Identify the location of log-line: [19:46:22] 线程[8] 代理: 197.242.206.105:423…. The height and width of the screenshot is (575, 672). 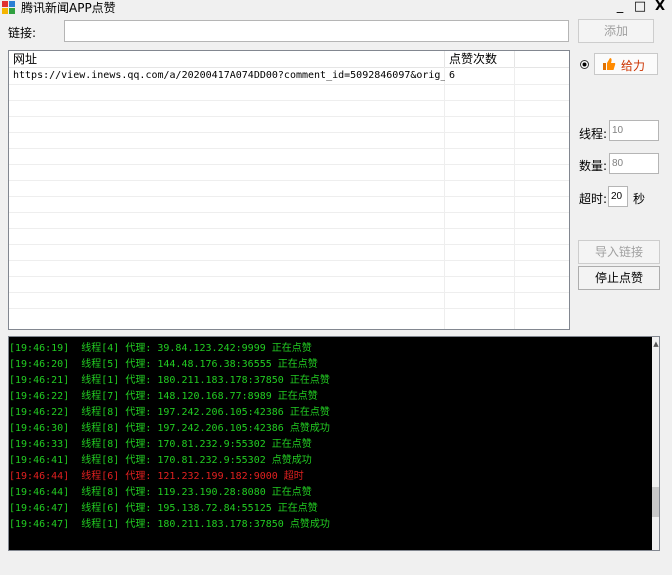
(169, 412).